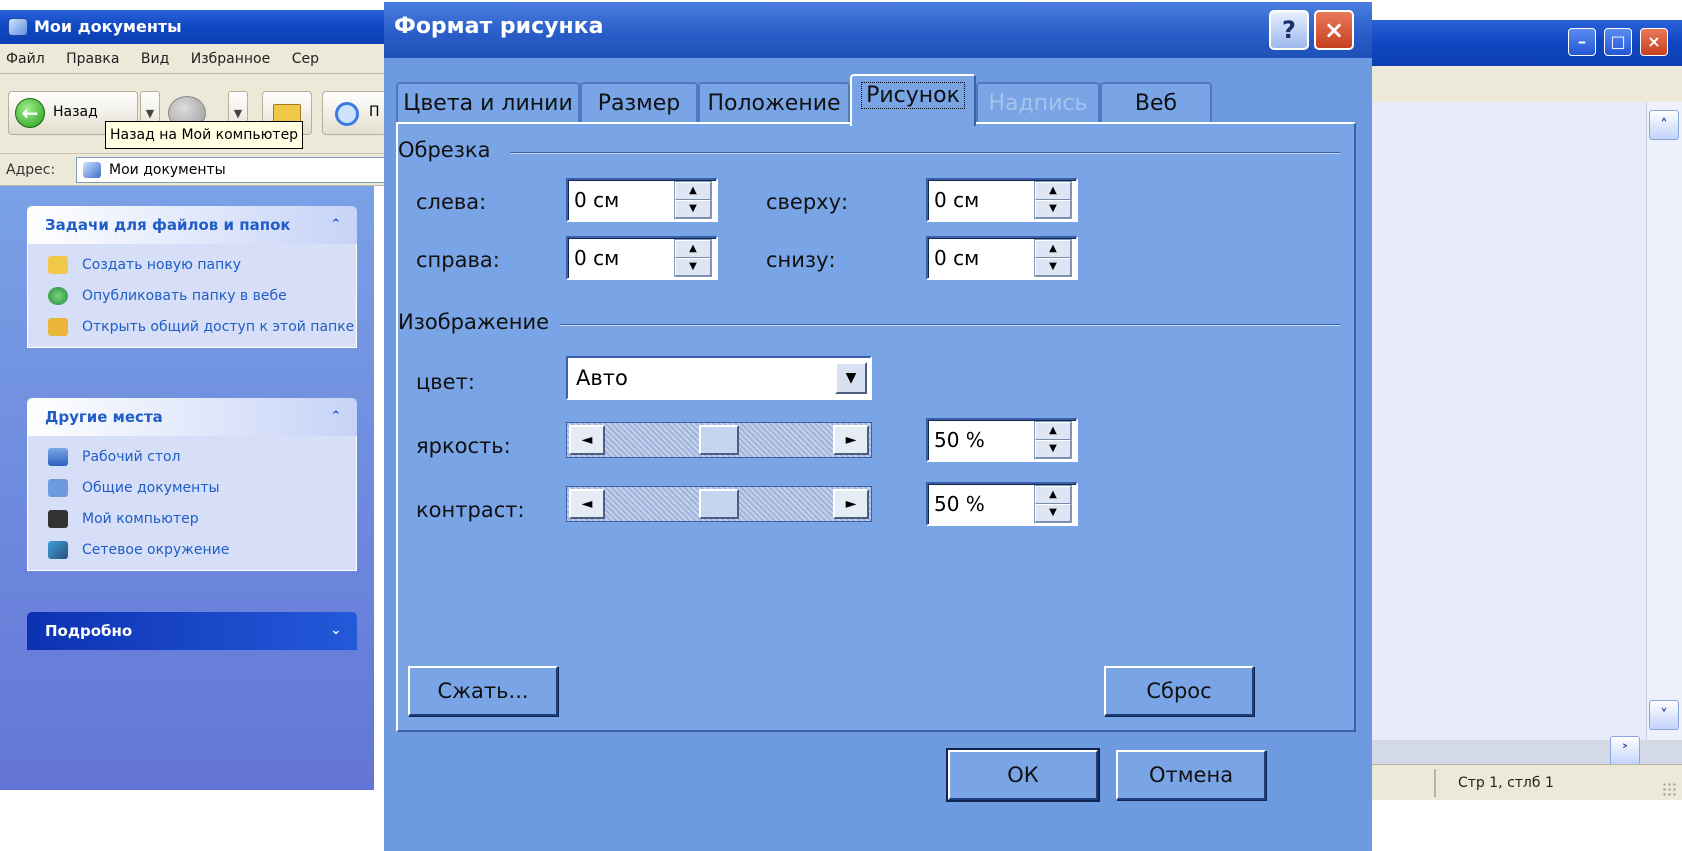 This screenshot has width=1682, height=851. What do you see at coordinates (959, 504) in the screenshot?
I see `contrast-value: 50 %` at bounding box center [959, 504].